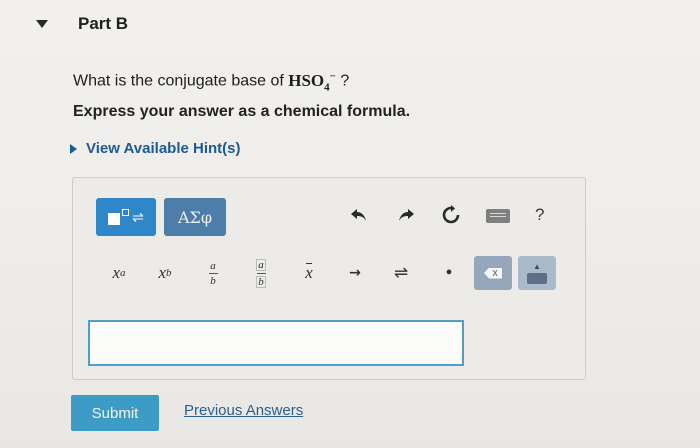 This screenshot has width=700, height=448. I want to click on subscript-base: x, so click(162, 272).